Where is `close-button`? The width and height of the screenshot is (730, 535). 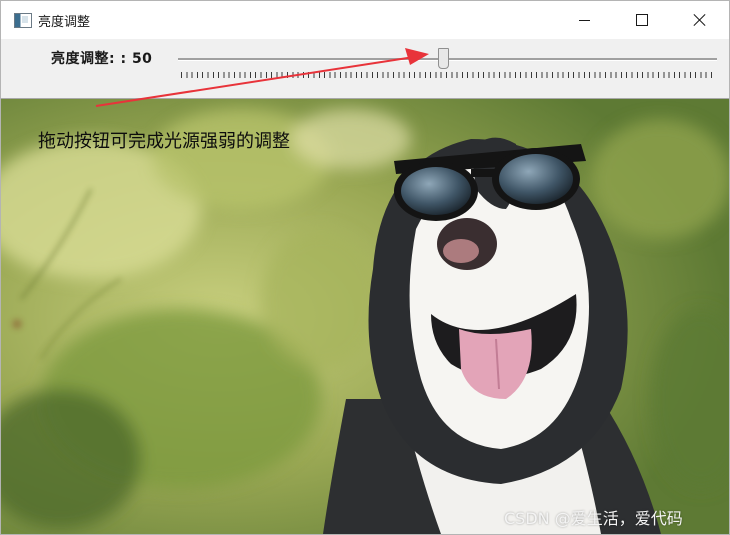
close-button is located at coordinates (700, 20).